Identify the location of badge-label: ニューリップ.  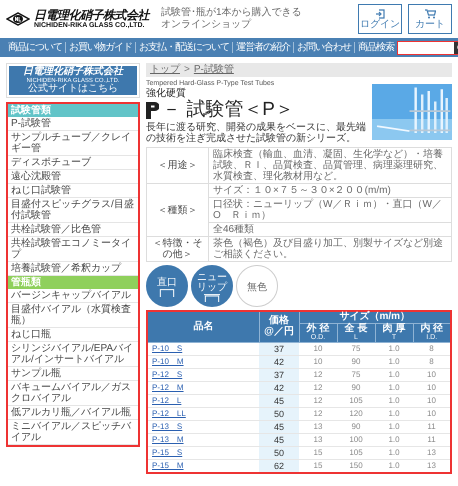
(212, 283).